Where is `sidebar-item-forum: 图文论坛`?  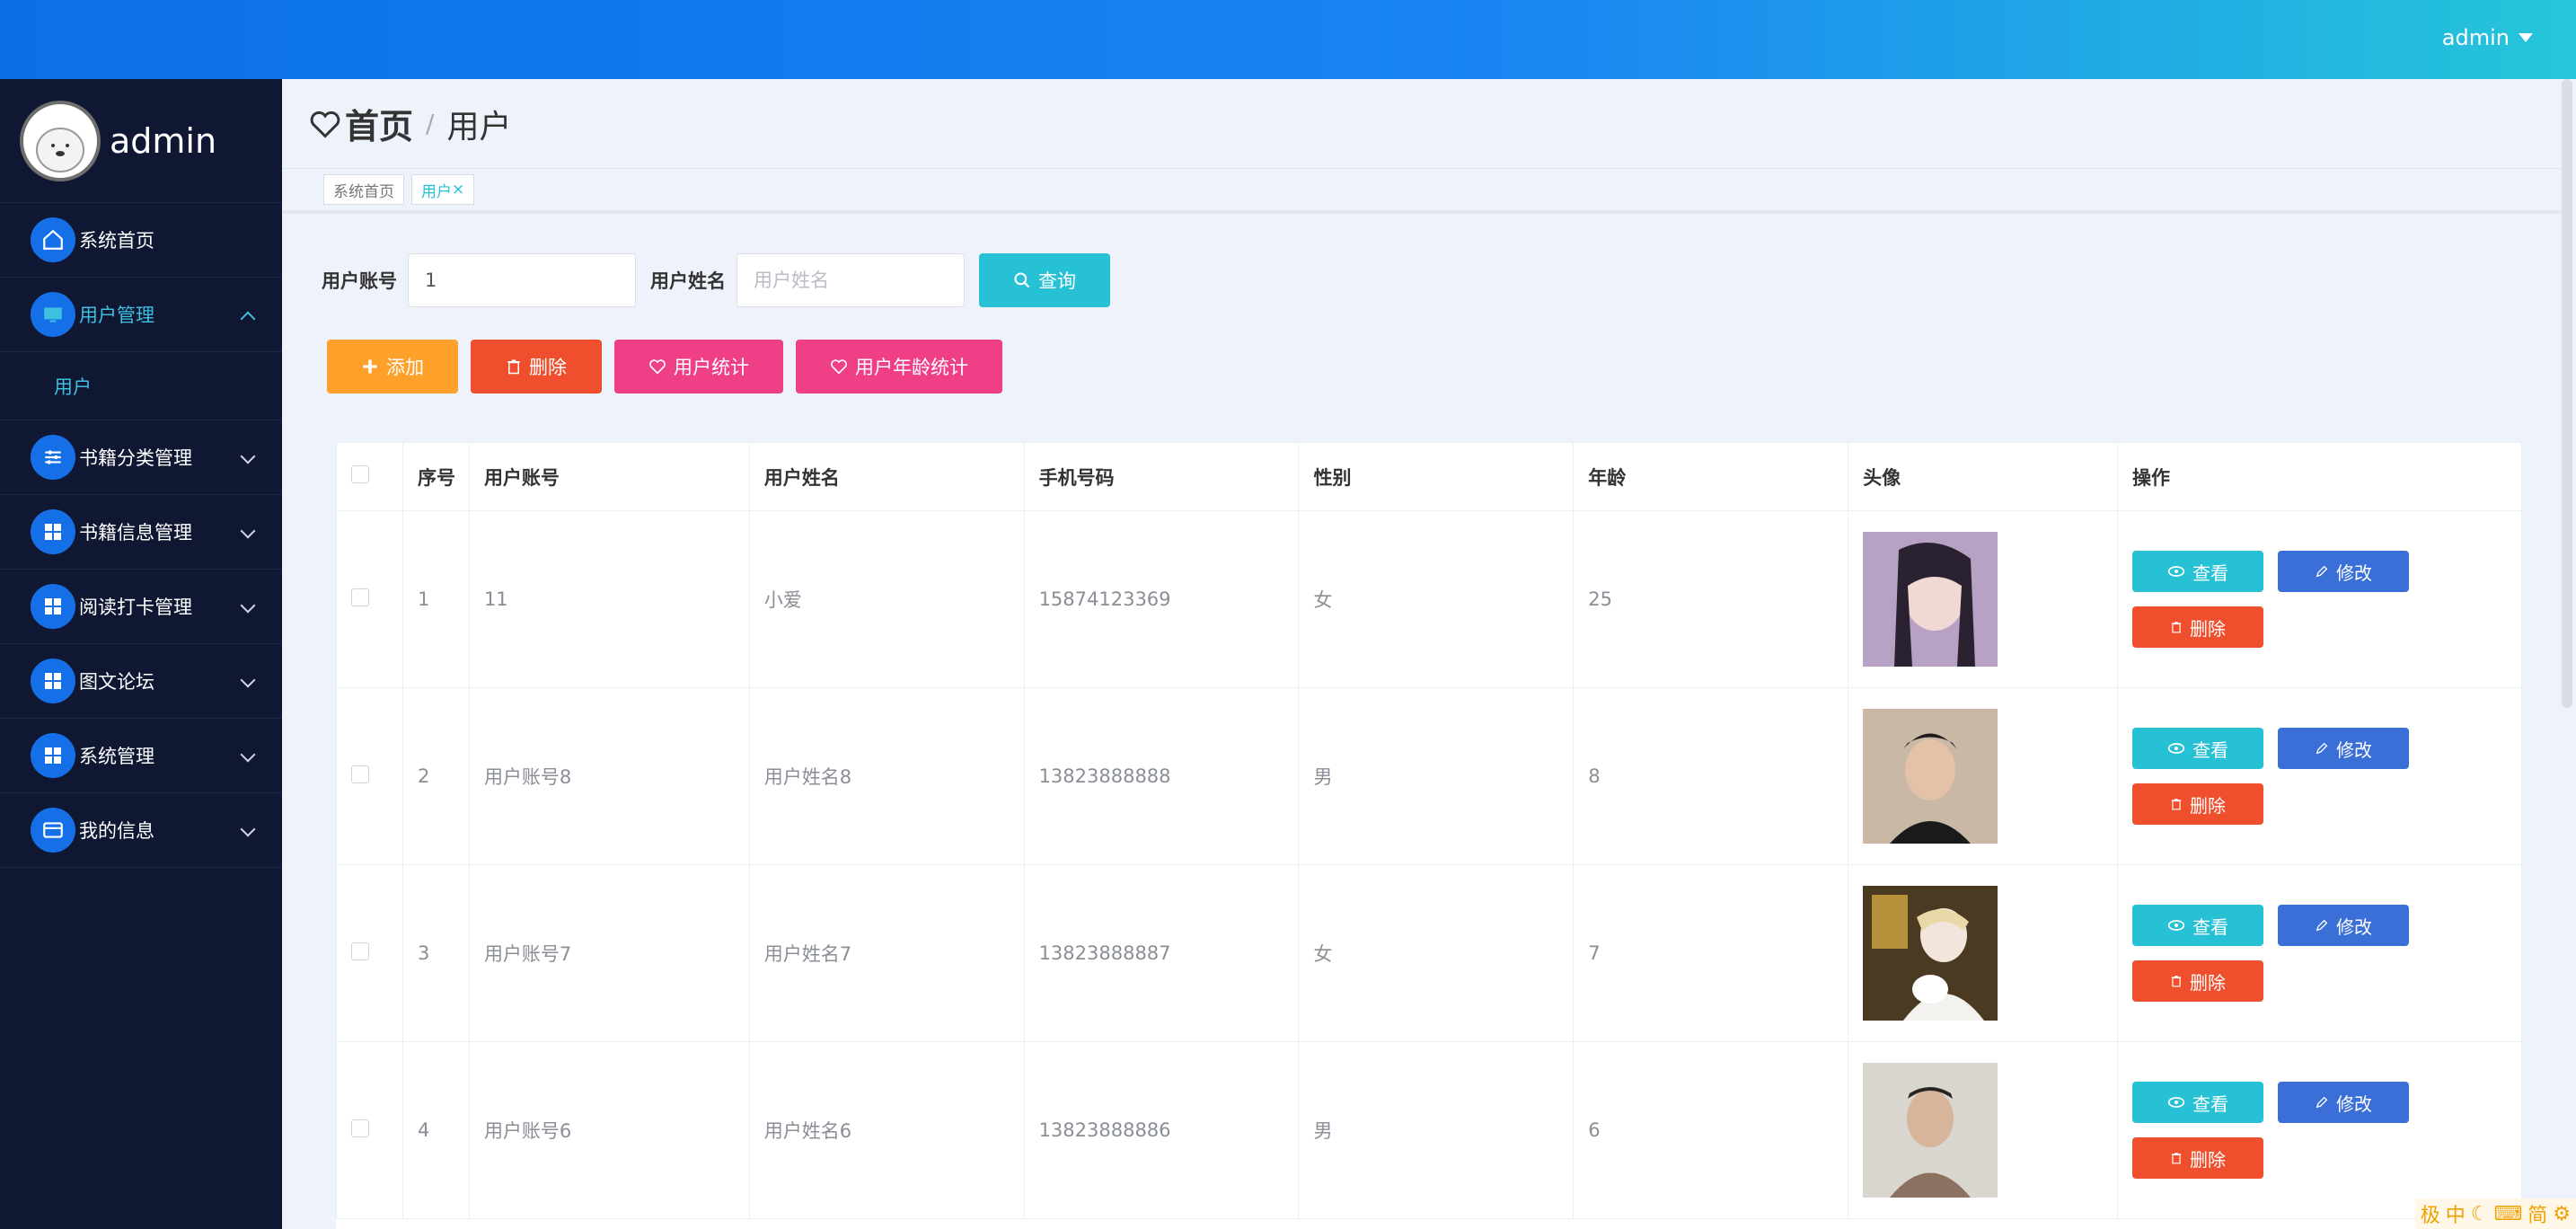
sidebar-item-forum: 图文论坛 is located at coordinates (141, 681).